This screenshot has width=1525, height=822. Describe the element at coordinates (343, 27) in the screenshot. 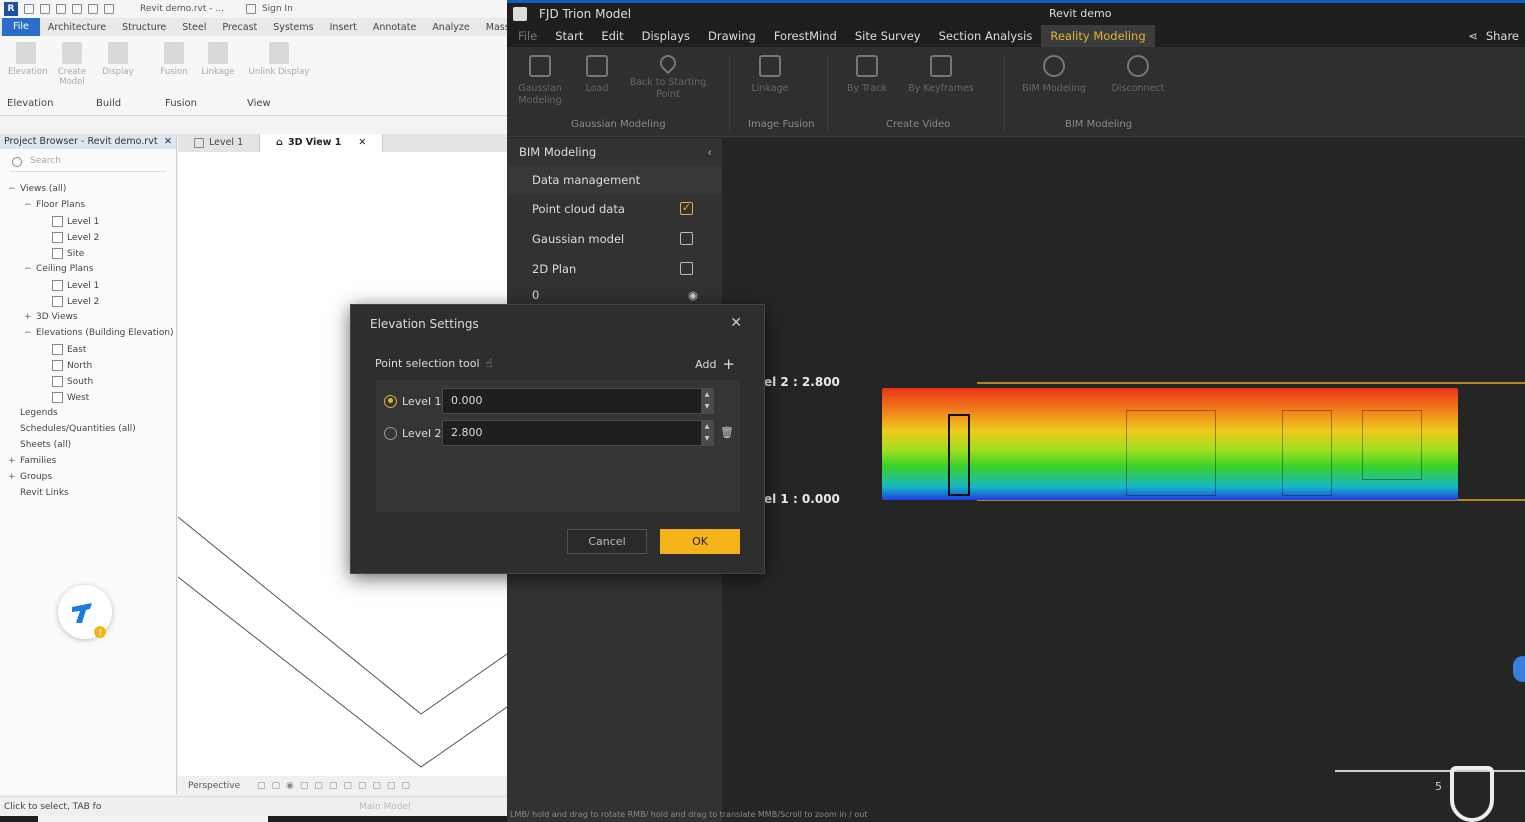

I see `tab-insert: Insert` at that location.